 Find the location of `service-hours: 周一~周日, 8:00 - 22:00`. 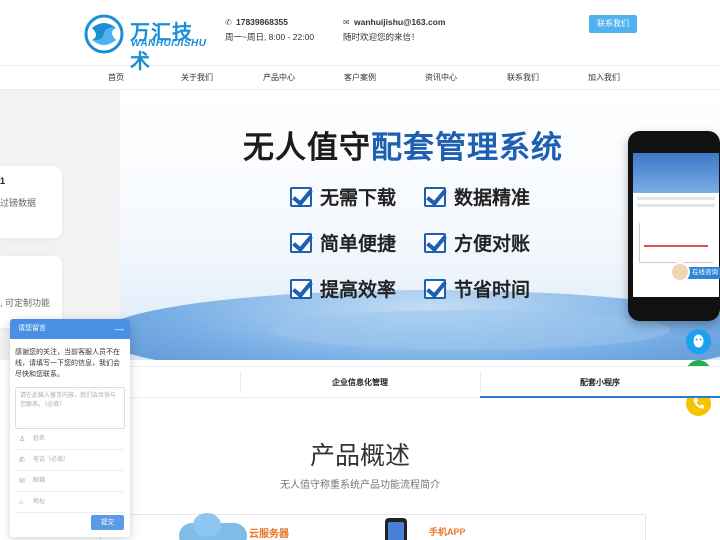

service-hours: 周一~周日, 8:00 - 22:00 is located at coordinates (270, 37).